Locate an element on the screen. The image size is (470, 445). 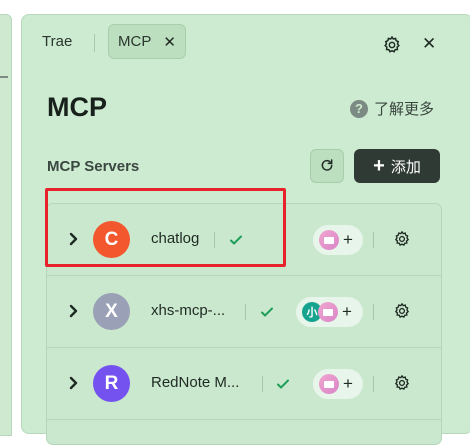
server-row-xhs-mcp: X xhs-mcp-... 小 + is located at coordinates (244, 312).